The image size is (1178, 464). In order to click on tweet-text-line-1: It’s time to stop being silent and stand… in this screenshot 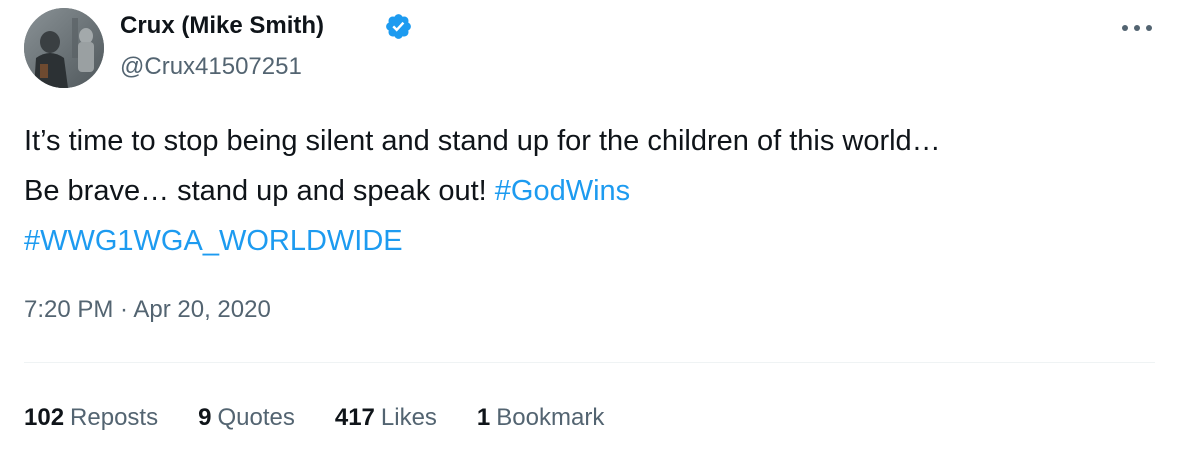, I will do `click(482, 141)`.